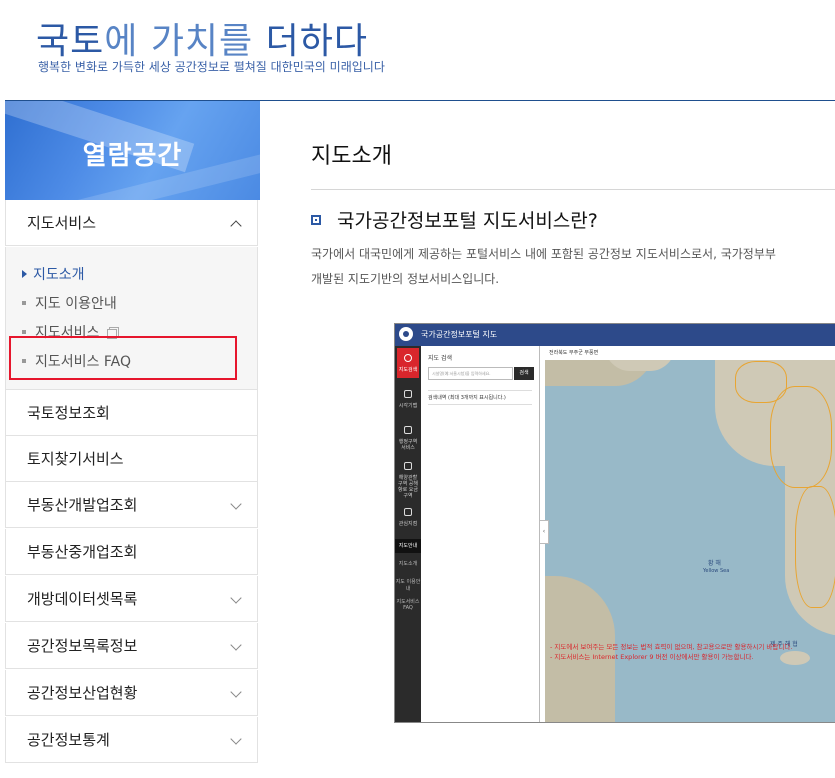 The width and height of the screenshot is (835, 778). Describe the element at coordinates (75, 459) in the screenshot. I see `sidebar-item-label: 토지찾기서비스` at that location.